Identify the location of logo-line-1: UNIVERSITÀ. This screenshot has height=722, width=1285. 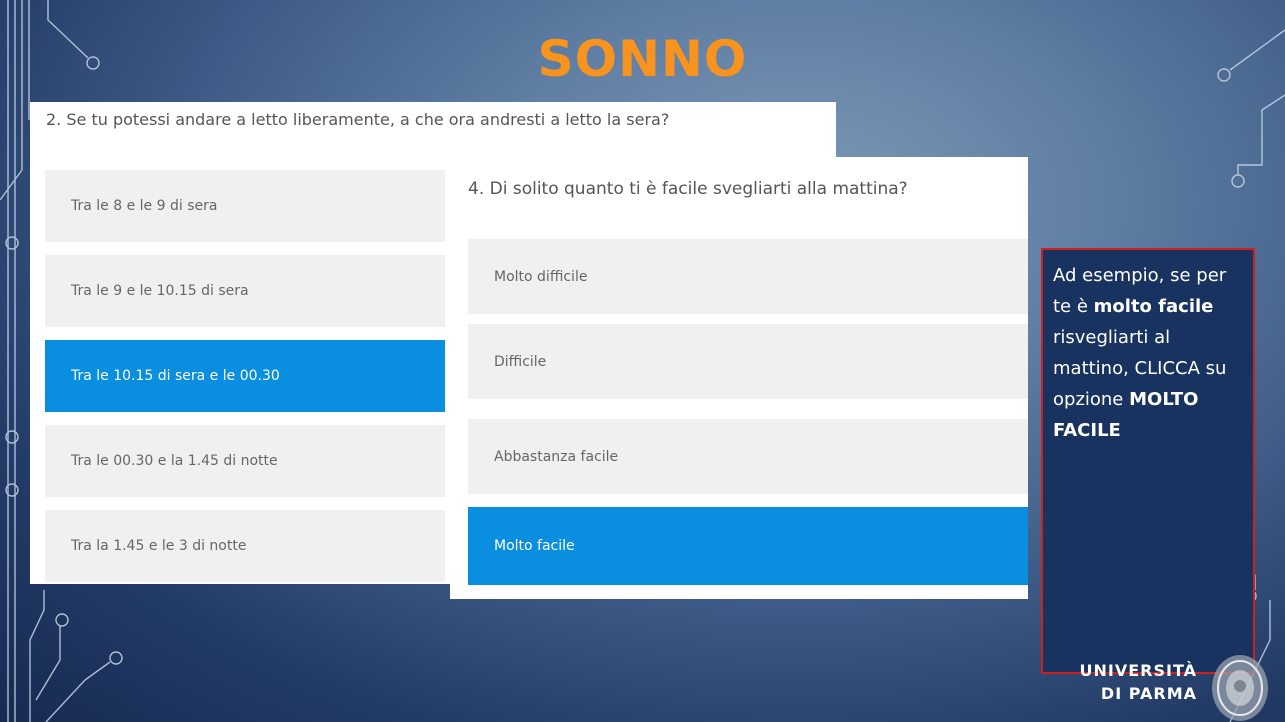
(1138, 670).